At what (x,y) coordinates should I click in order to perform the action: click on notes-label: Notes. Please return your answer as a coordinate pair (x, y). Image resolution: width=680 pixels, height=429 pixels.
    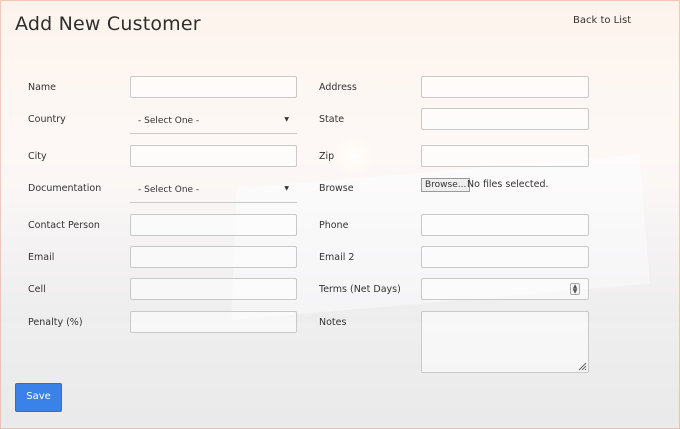
    Looking at the image, I should click on (333, 322).